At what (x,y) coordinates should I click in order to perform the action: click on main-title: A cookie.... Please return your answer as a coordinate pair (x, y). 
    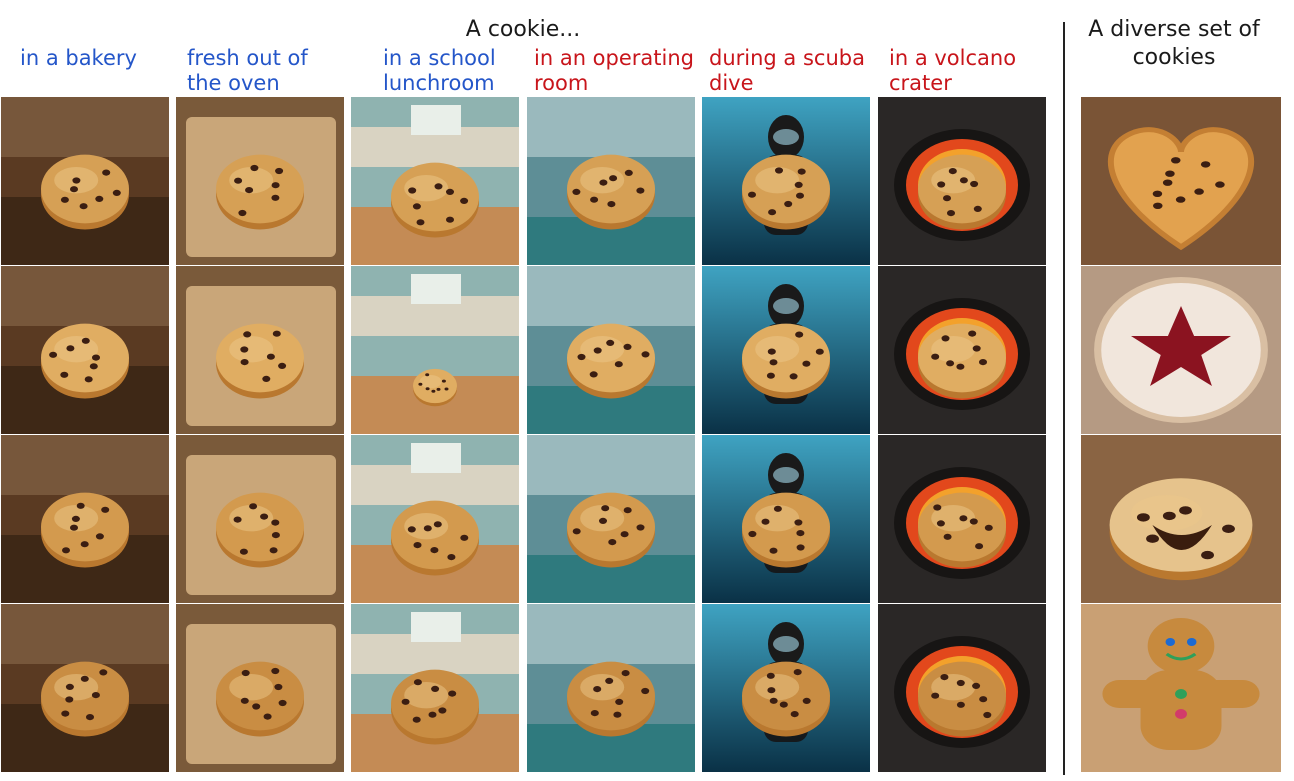
    Looking at the image, I should click on (523, 29).